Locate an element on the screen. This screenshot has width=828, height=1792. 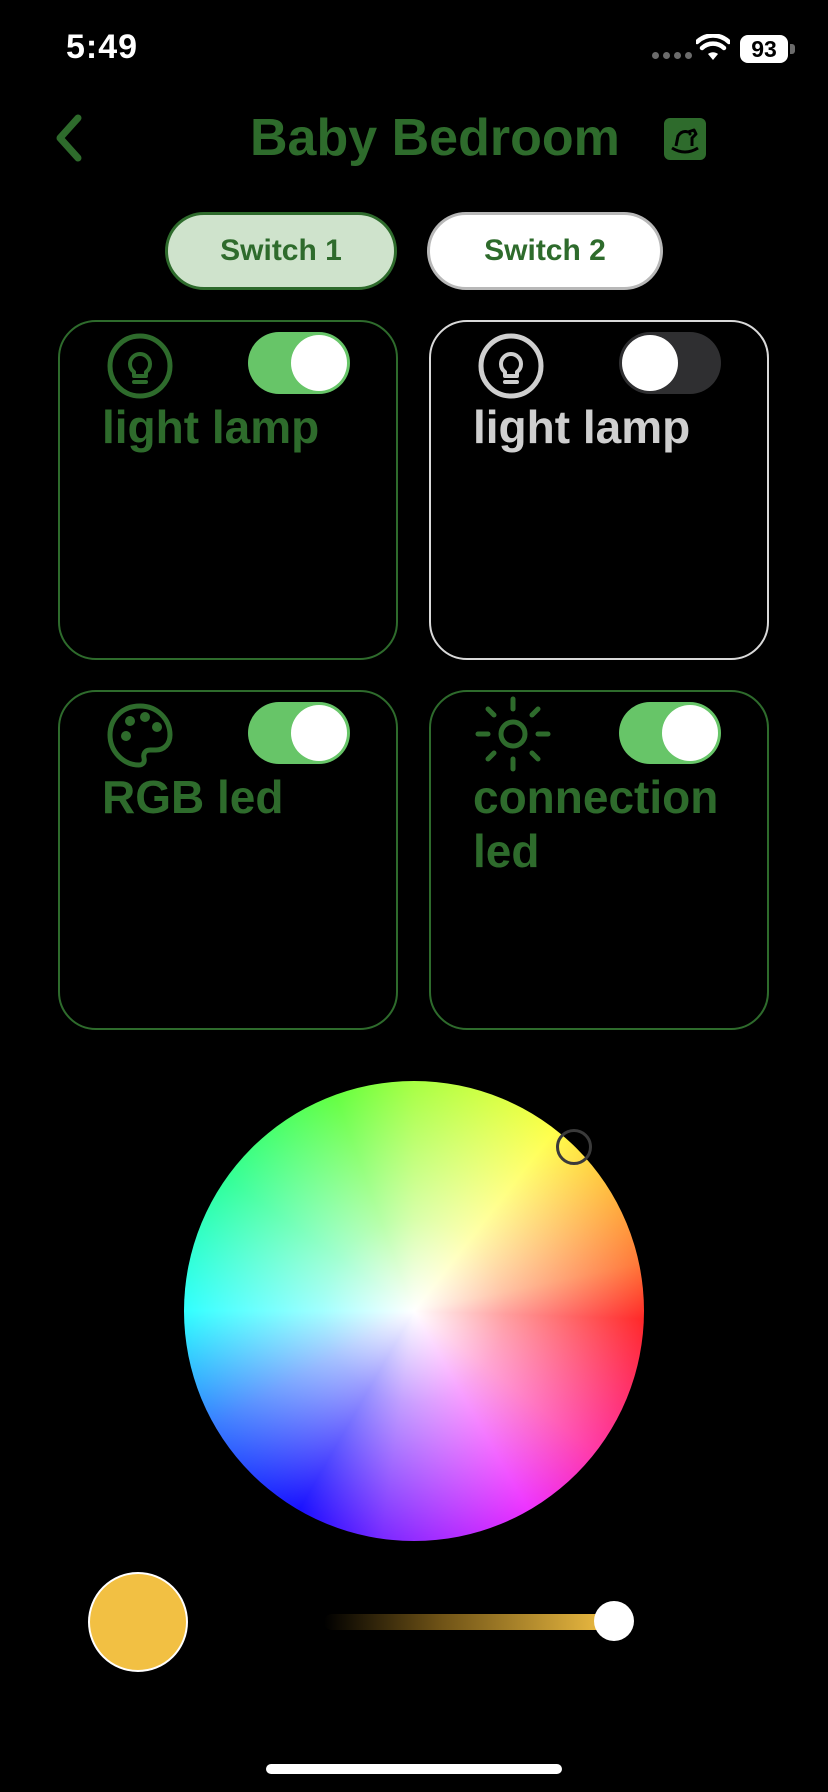
wifi-icon is located at coordinates (713, 47).